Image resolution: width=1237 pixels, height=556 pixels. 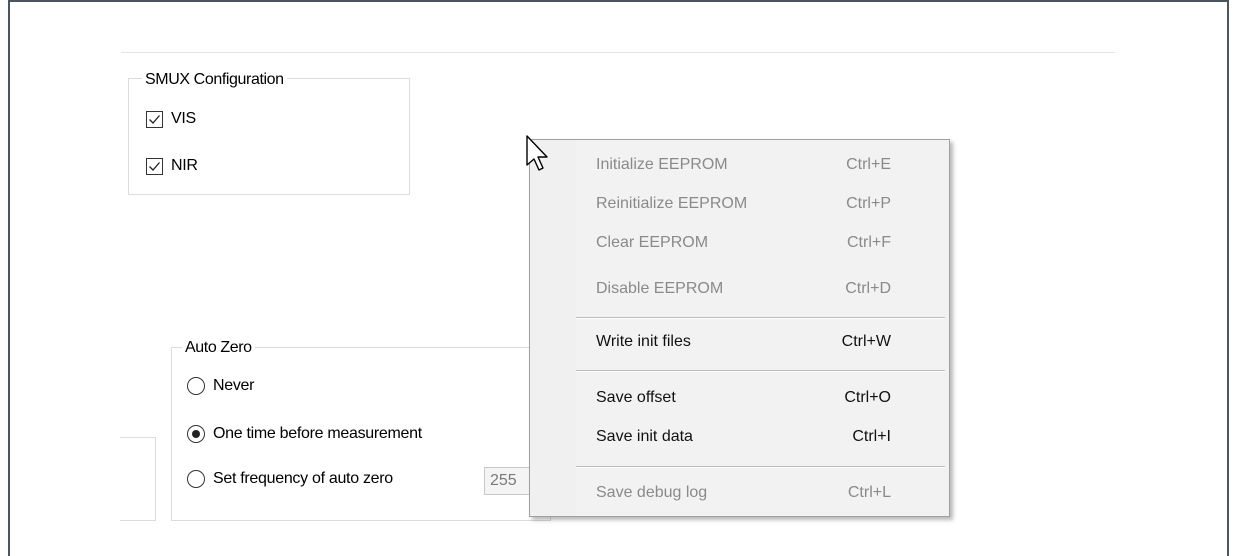 I want to click on menu-item-save-offset: Save offset Ctrl+O, so click(x=766, y=398).